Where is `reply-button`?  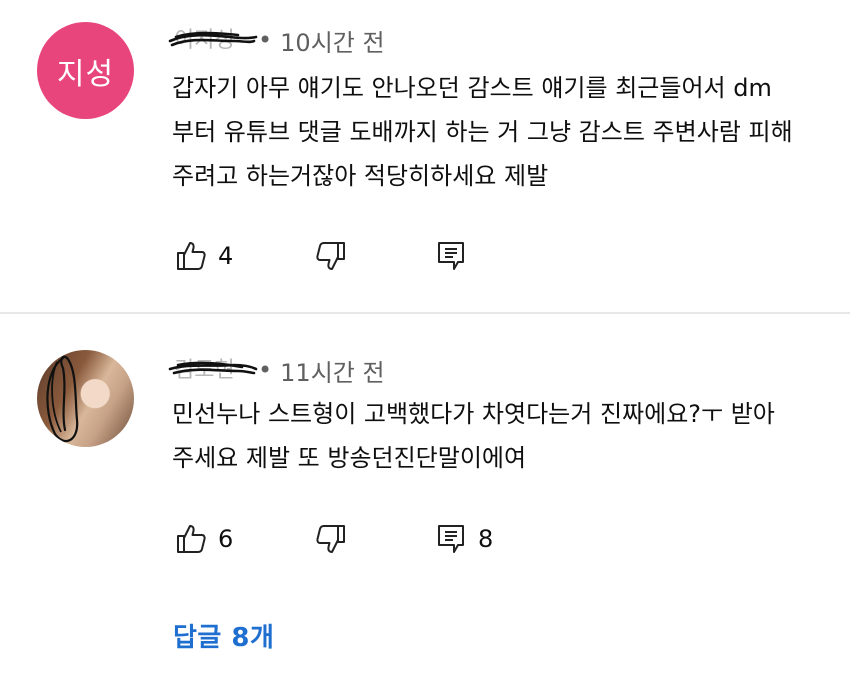
reply-button is located at coordinates (494, 256).